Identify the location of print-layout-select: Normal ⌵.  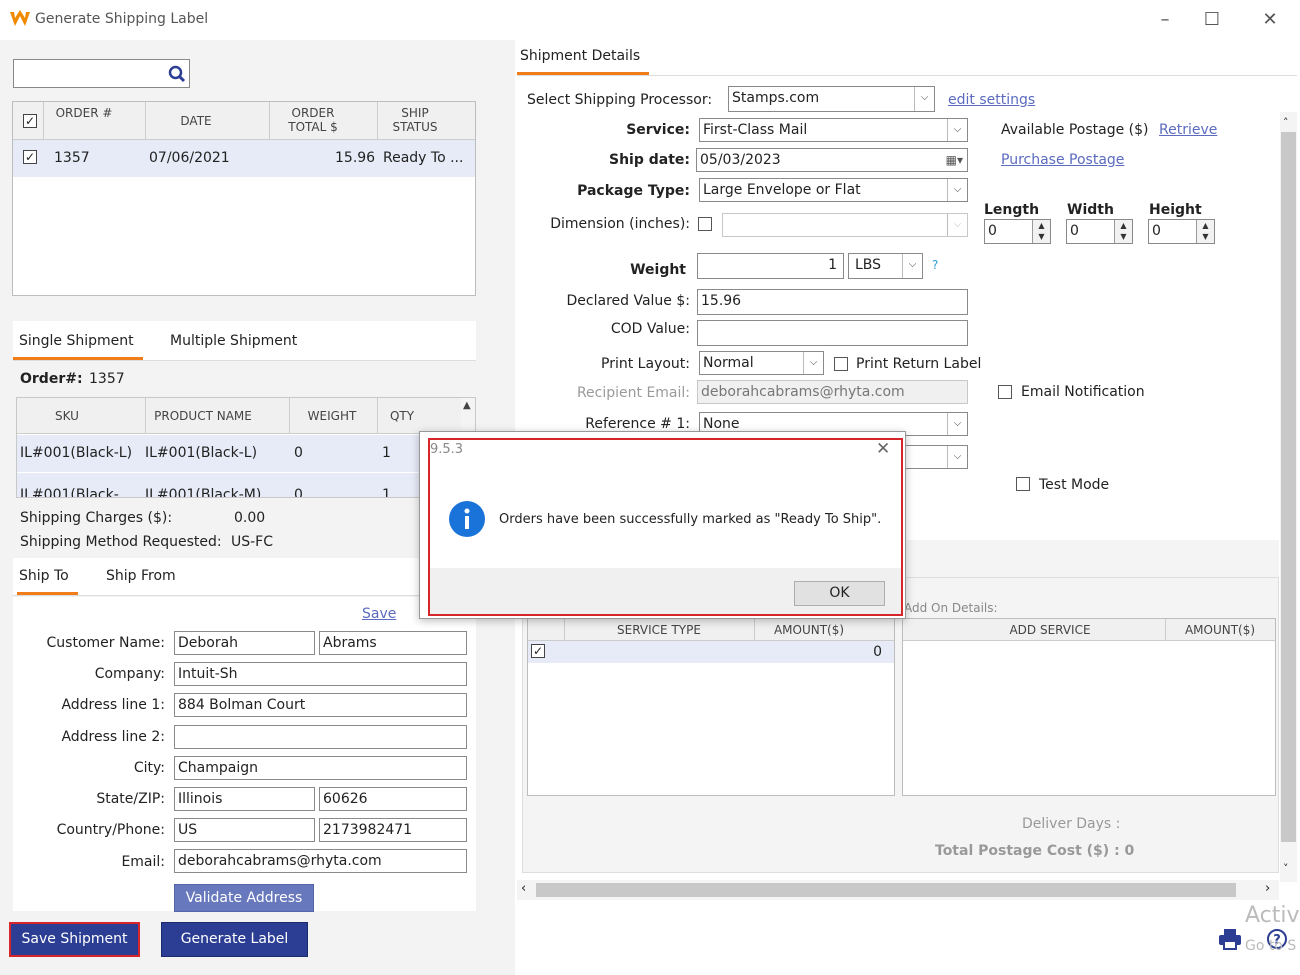
(761, 363).